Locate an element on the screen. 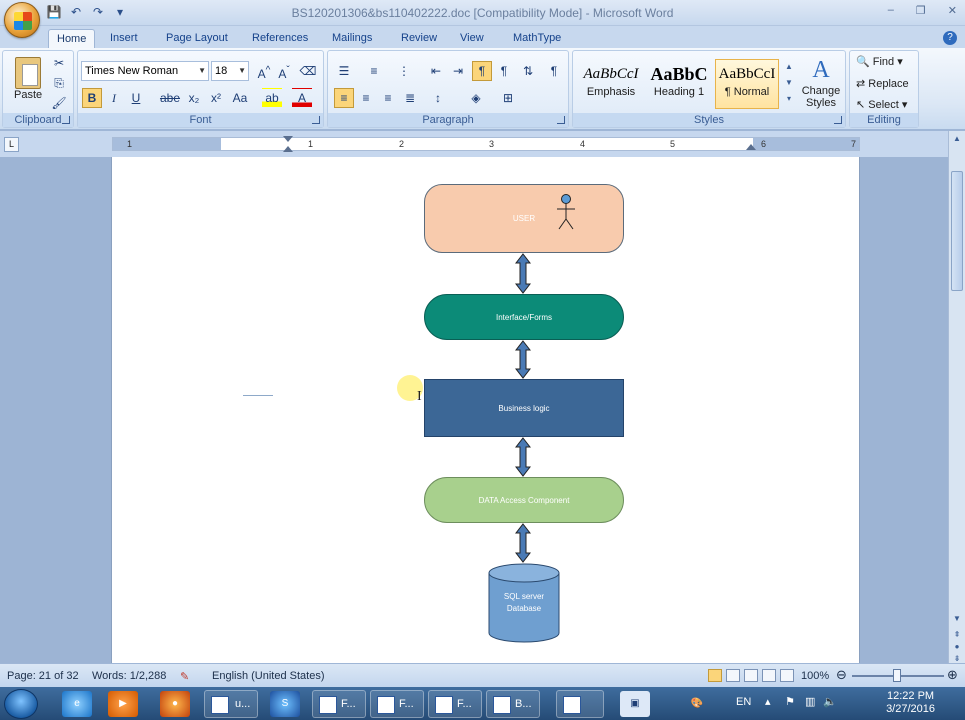 The width and height of the screenshot is (965, 720). styles-scroll: ▲ ▼ ▾ is located at coordinates (789, 84).